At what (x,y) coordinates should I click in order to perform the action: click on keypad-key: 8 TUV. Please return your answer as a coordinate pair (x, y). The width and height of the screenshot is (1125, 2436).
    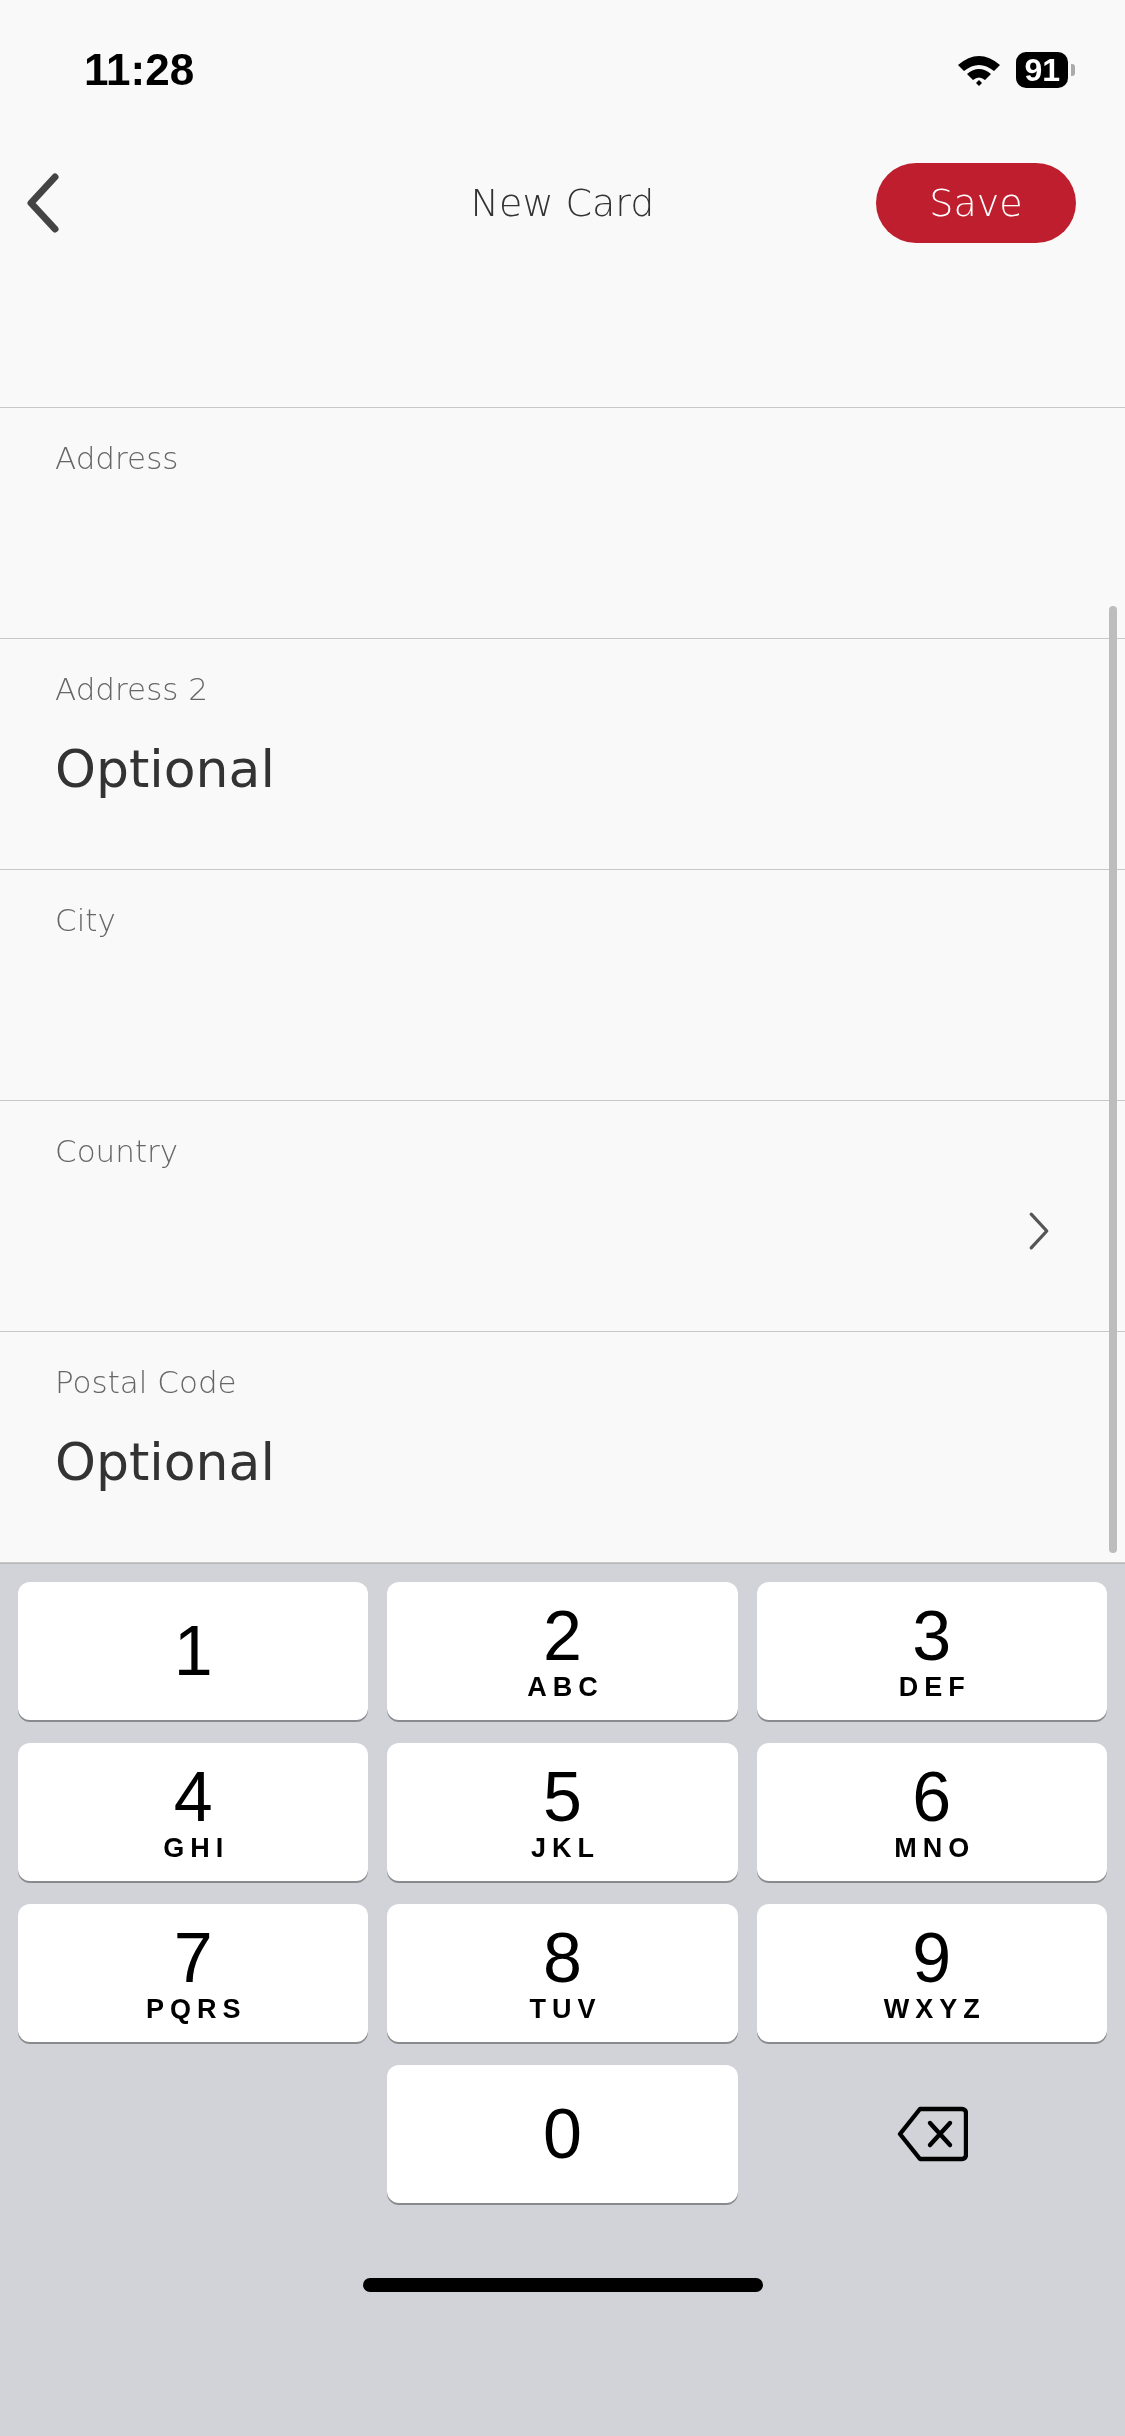
    Looking at the image, I should click on (562, 1973).